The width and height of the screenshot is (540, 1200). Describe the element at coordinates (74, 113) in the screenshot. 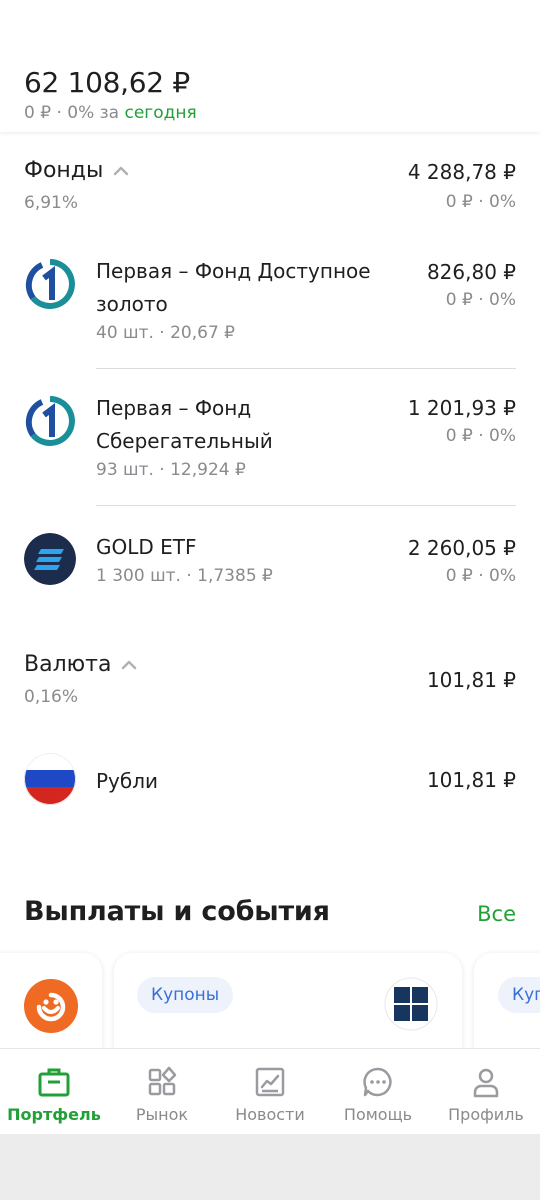

I see `portfolio-change-text: 0 ₽ · 0% за` at that location.